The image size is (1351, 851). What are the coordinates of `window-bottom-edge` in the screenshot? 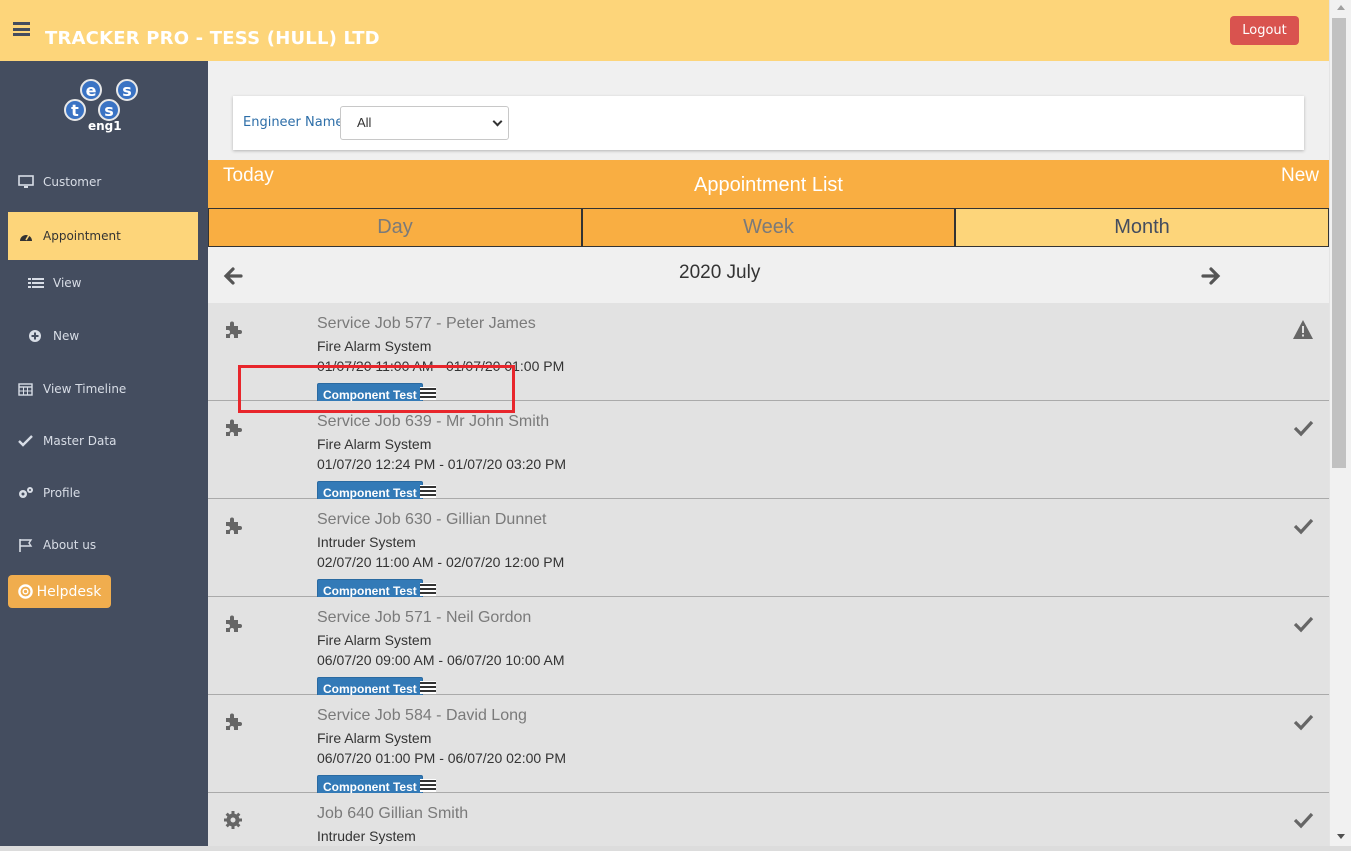 It's located at (675, 848).